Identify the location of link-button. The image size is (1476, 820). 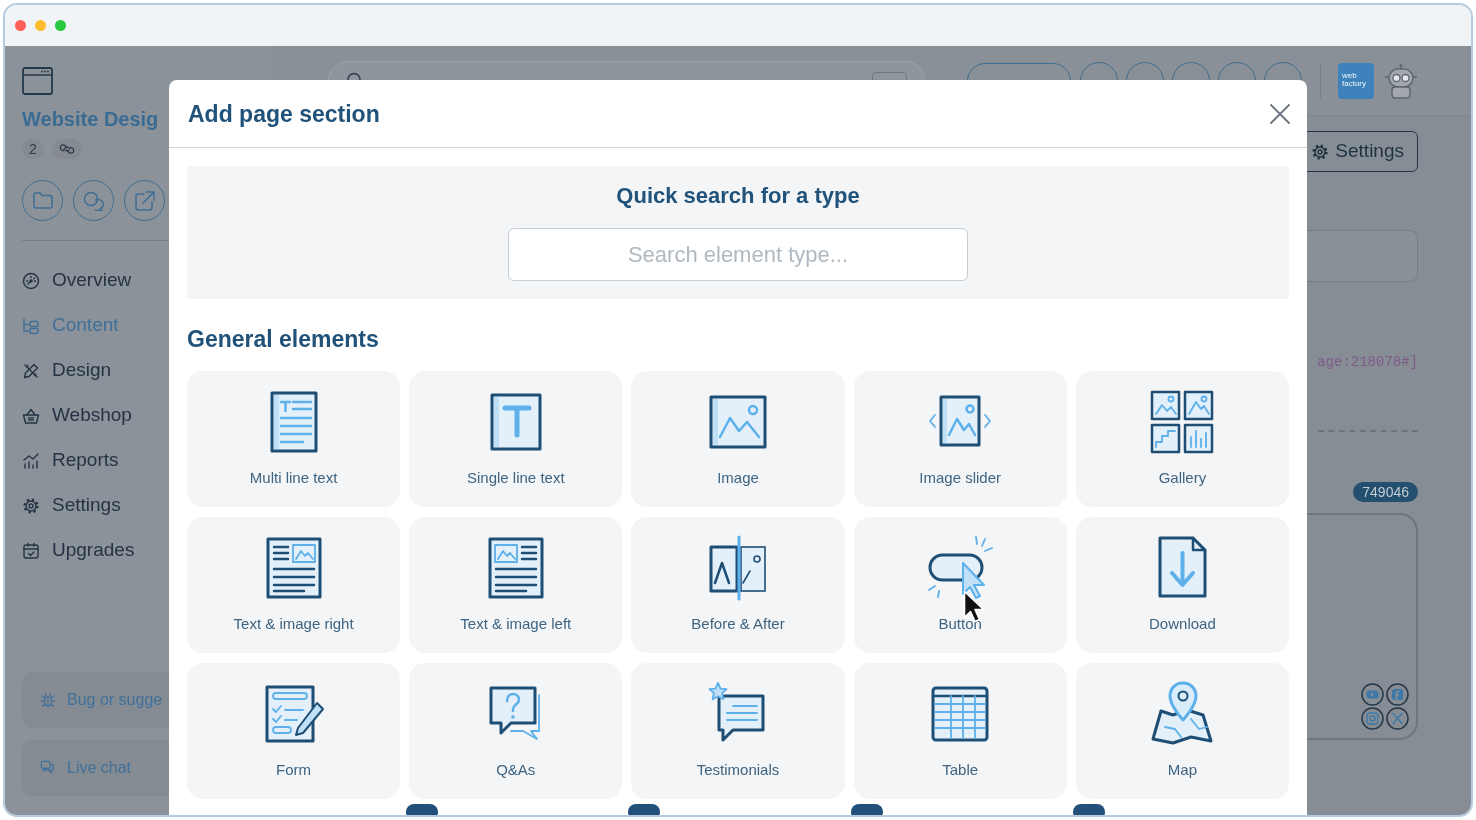
(67, 149).